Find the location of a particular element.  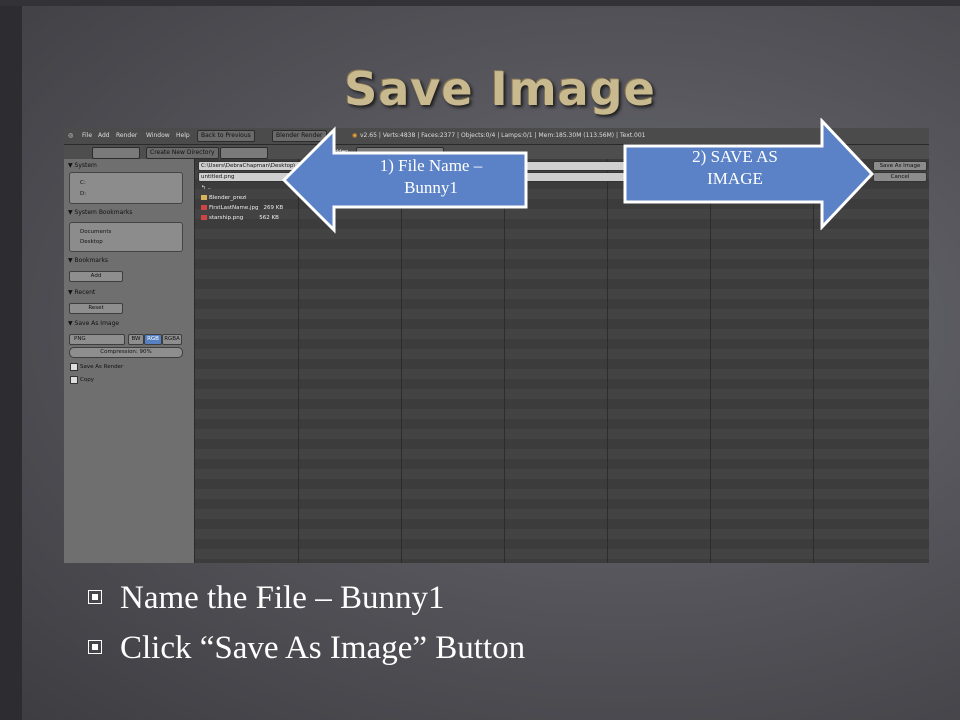

bullet-item: Name the File – Bunny1 is located at coordinates (266, 598).